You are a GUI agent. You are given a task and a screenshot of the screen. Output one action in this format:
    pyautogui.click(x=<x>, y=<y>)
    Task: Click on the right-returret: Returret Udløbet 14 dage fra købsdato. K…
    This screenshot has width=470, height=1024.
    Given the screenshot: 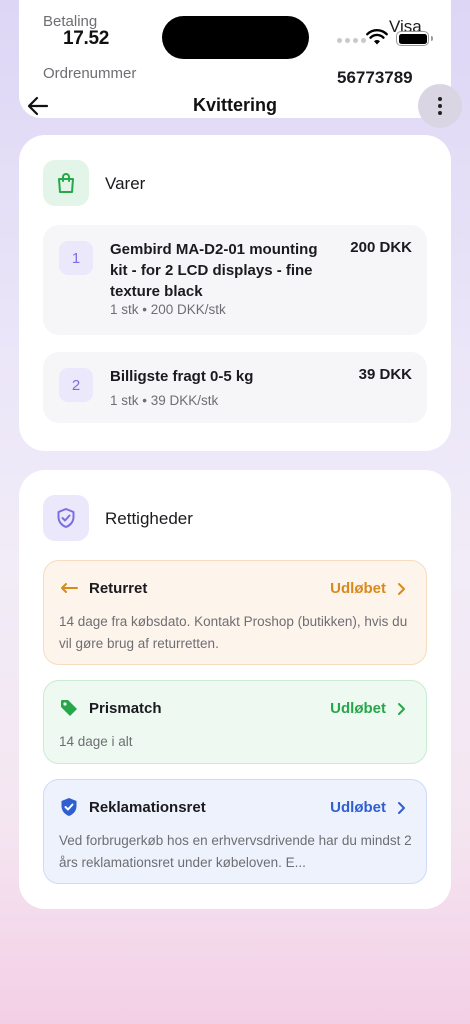 What is the action you would take?
    pyautogui.click(x=235, y=612)
    